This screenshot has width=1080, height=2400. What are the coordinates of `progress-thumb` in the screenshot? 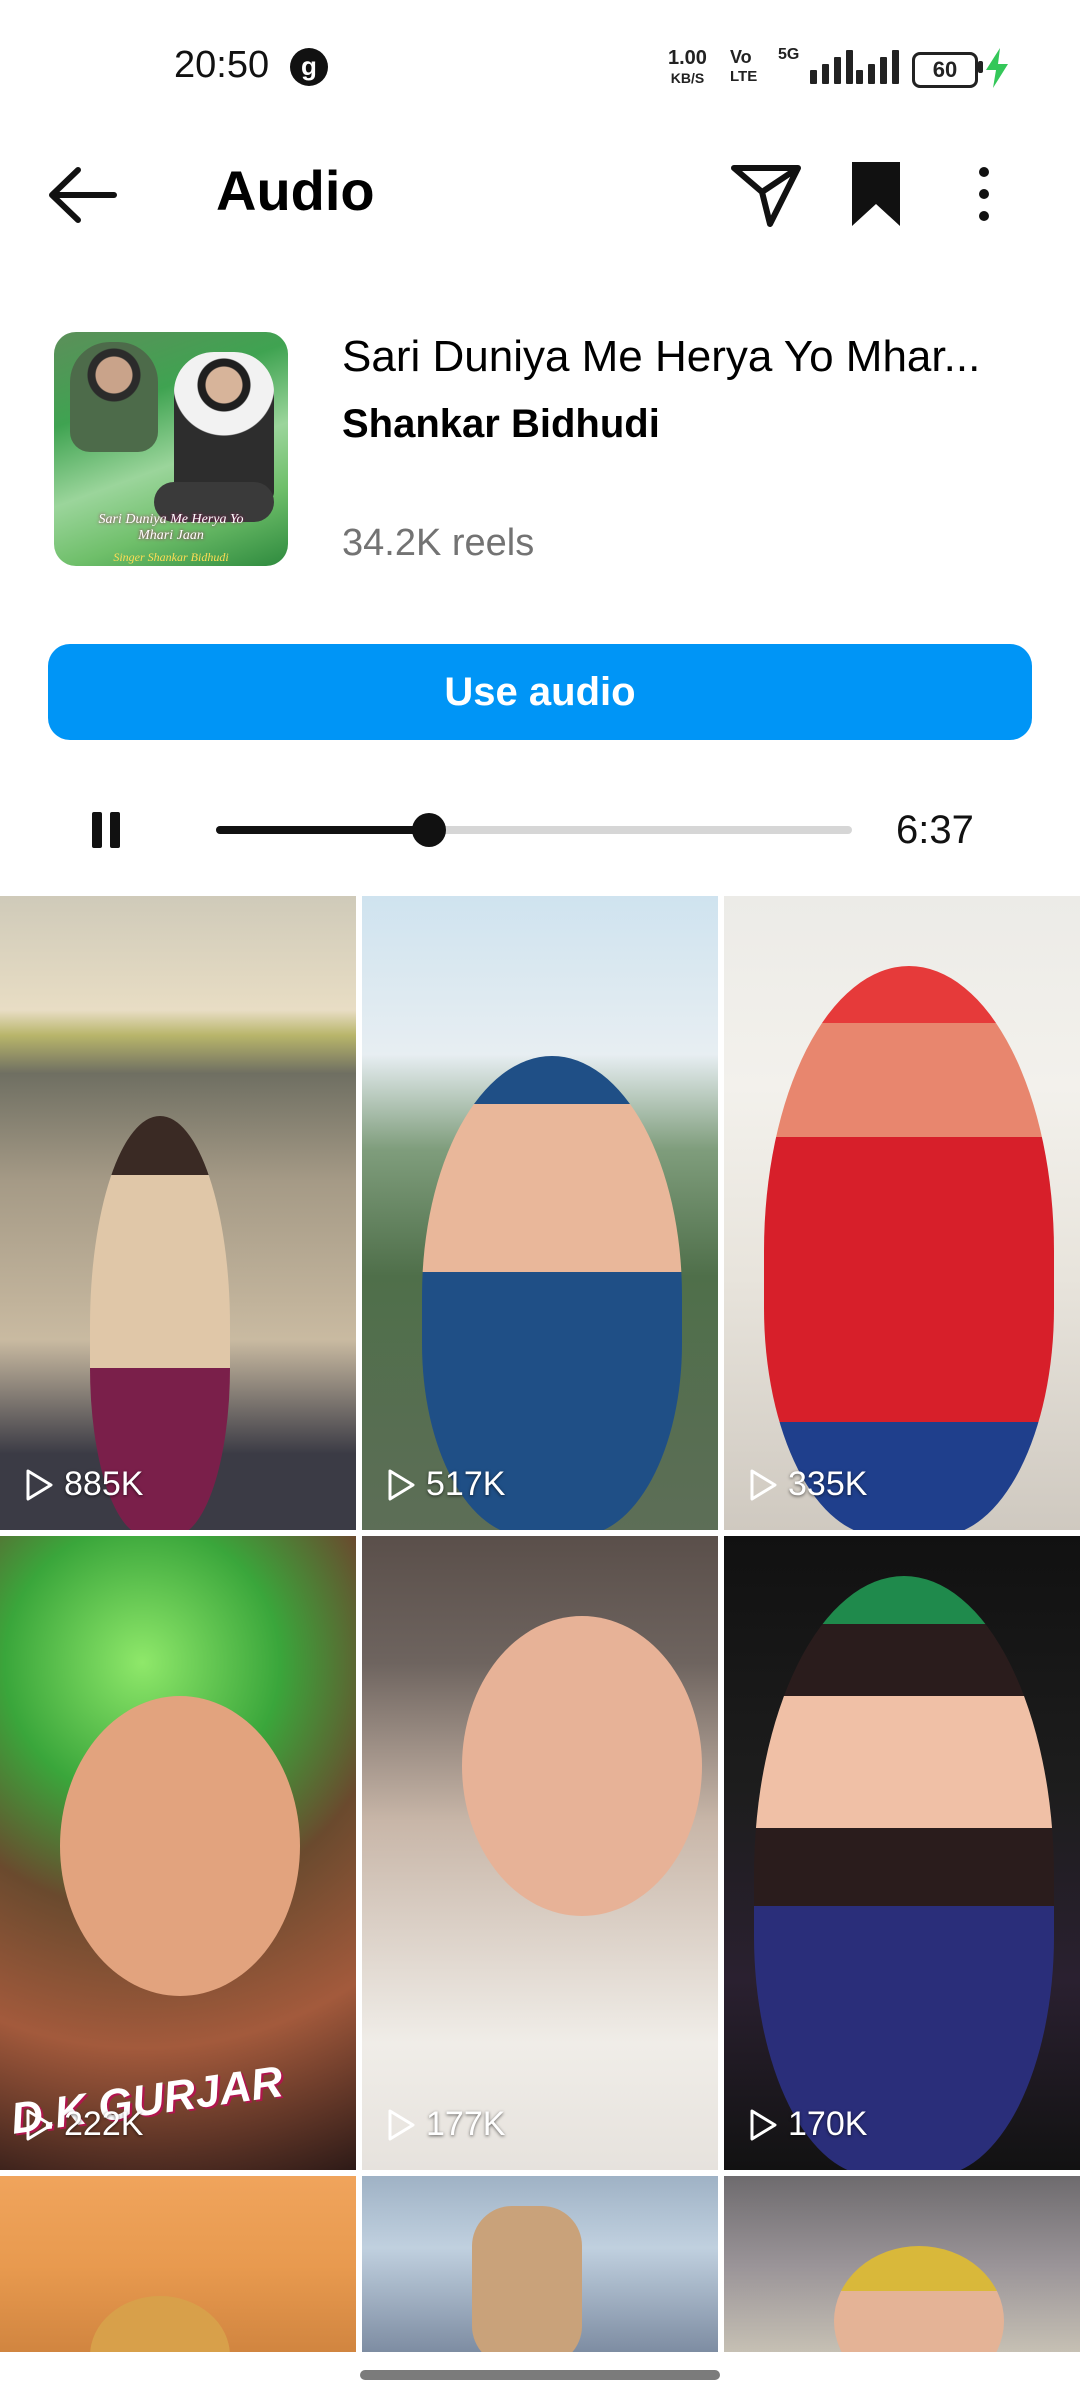 It's located at (429, 830).